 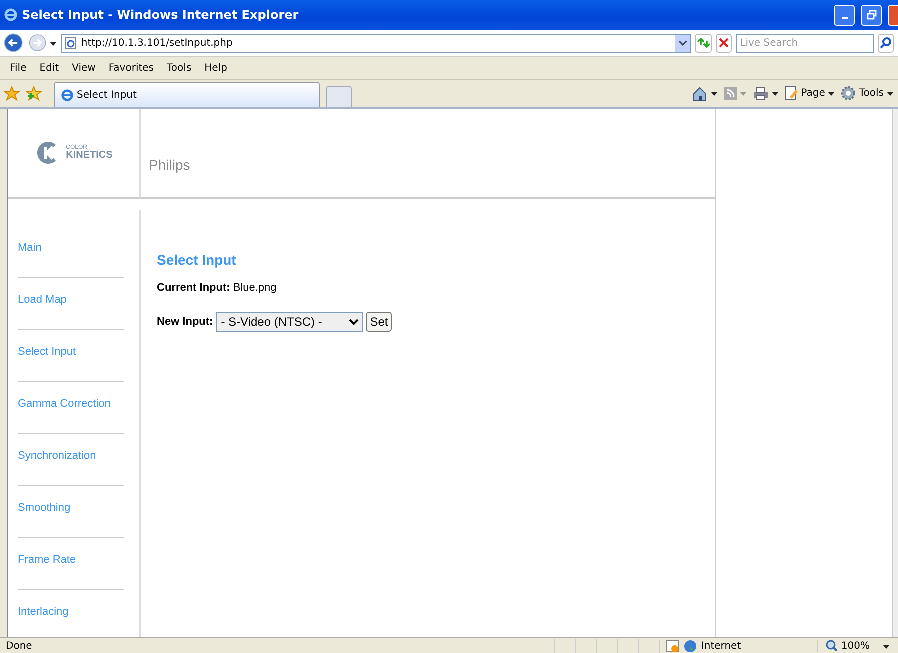 What do you see at coordinates (810, 93) in the screenshot?
I see `page-menu-button: Page` at bounding box center [810, 93].